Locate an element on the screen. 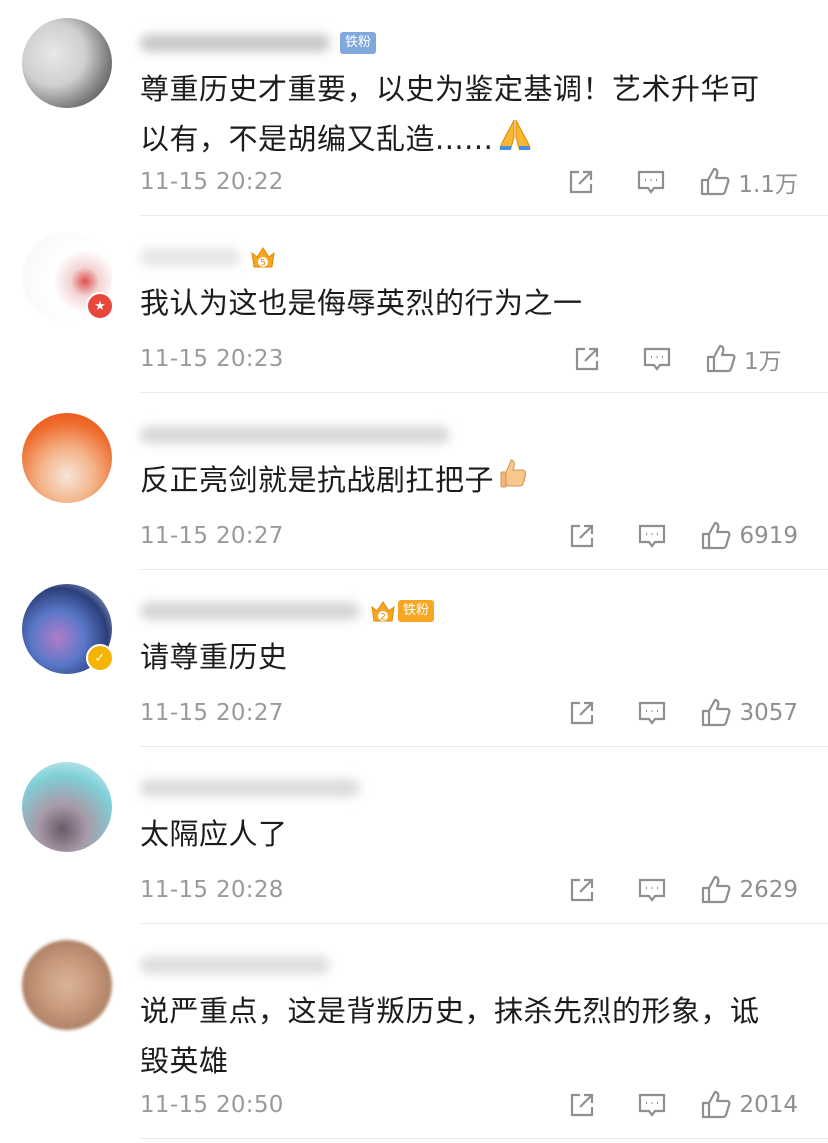  comment-text: 反正亮剑就是抗战剧扛把子 is located at coordinates (462, 481).